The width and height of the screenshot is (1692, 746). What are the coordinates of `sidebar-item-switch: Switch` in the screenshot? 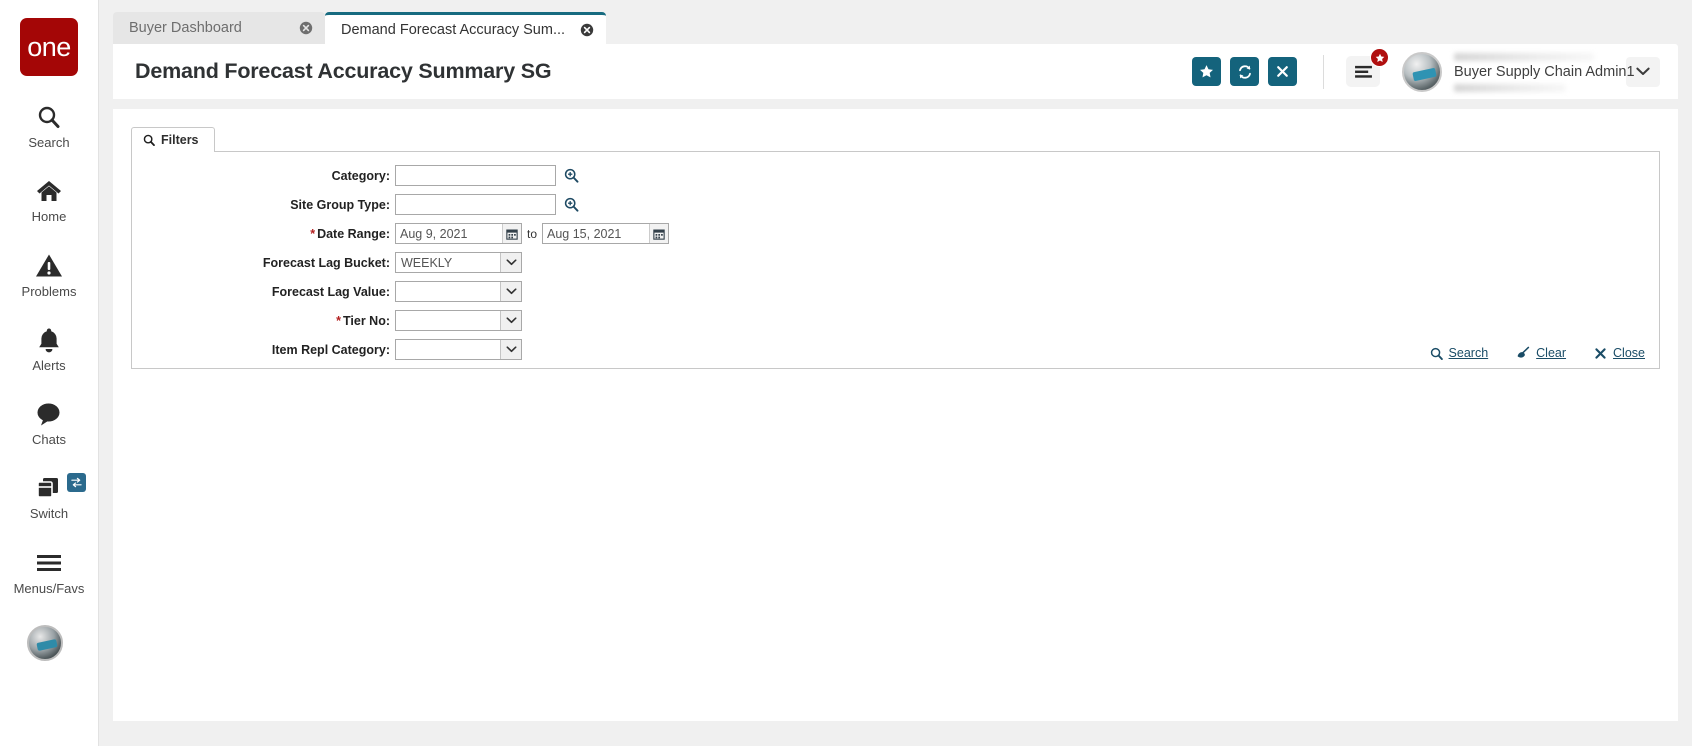 It's located at (49, 497).